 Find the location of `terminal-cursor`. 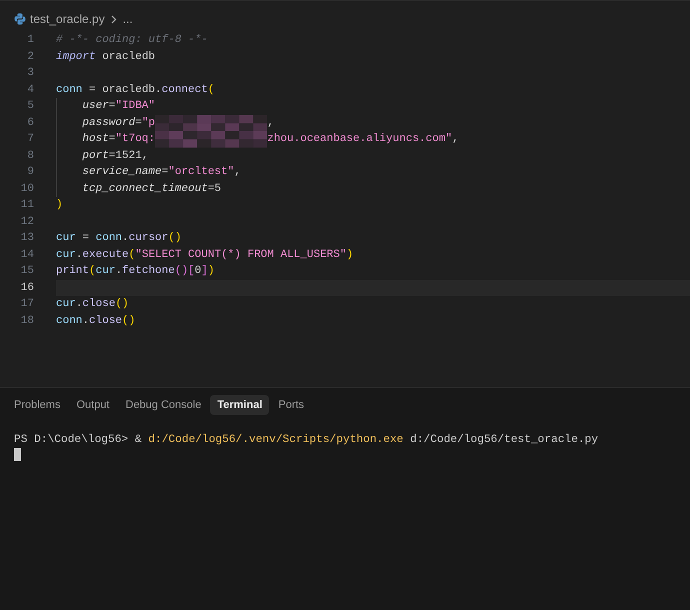

terminal-cursor is located at coordinates (17, 454).